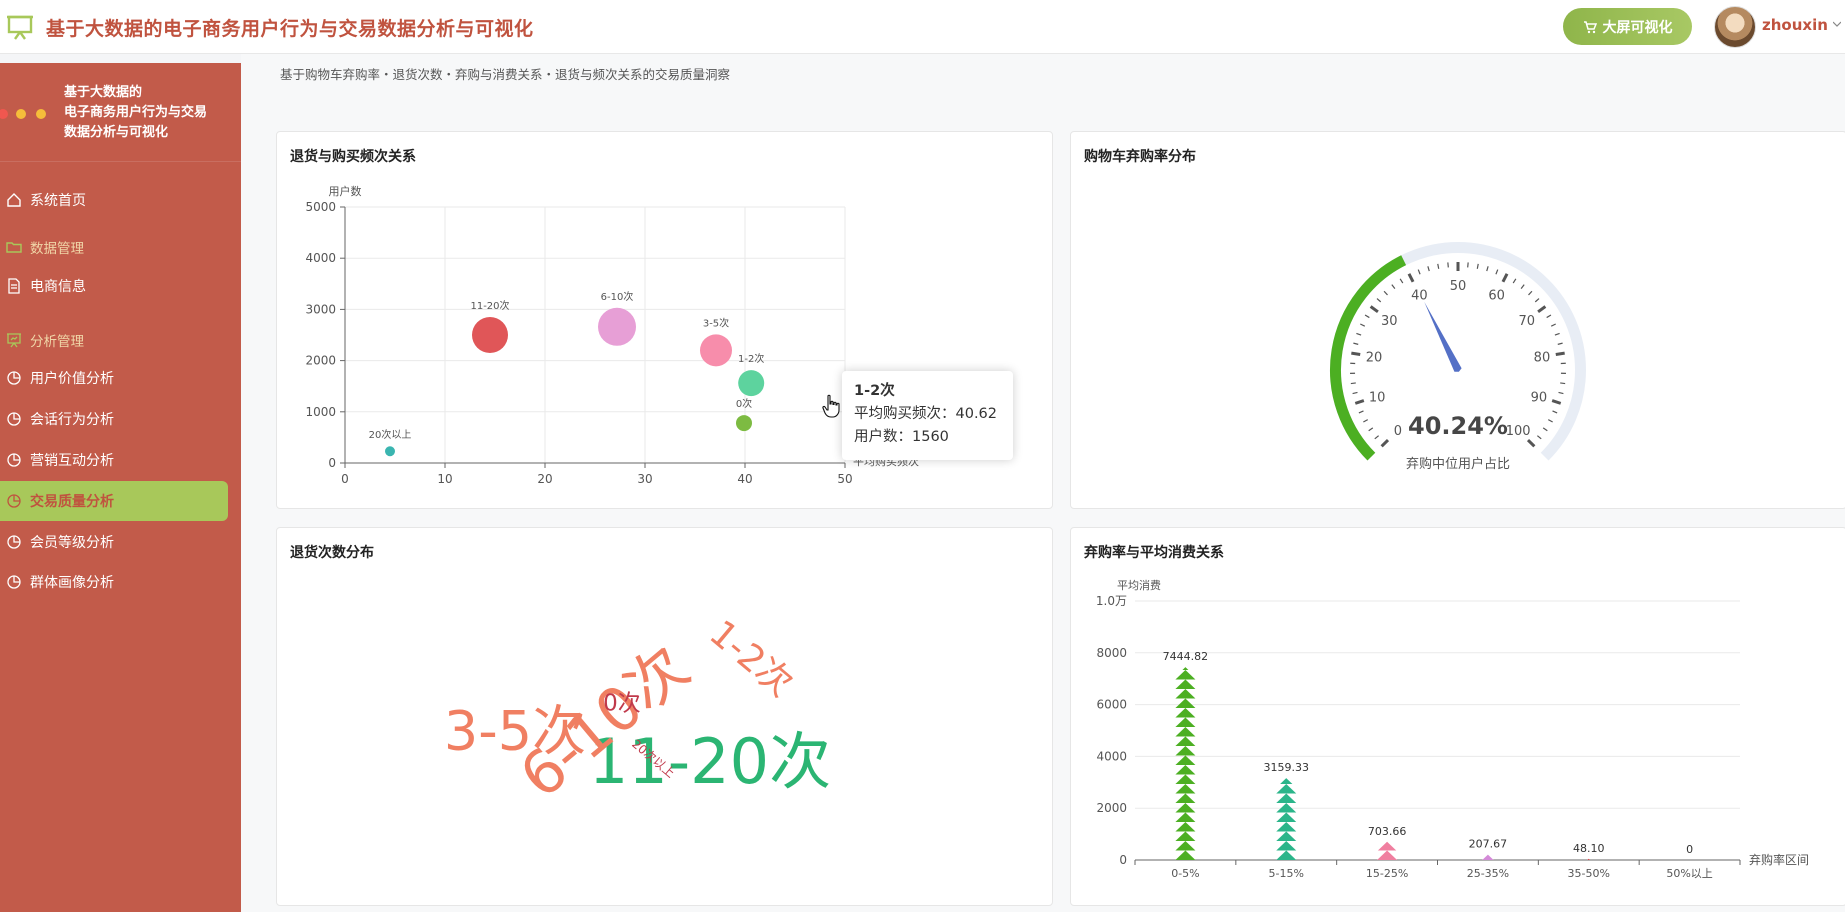 This screenshot has width=1845, height=912. I want to click on y-tick-label: 1000, so click(320, 412).